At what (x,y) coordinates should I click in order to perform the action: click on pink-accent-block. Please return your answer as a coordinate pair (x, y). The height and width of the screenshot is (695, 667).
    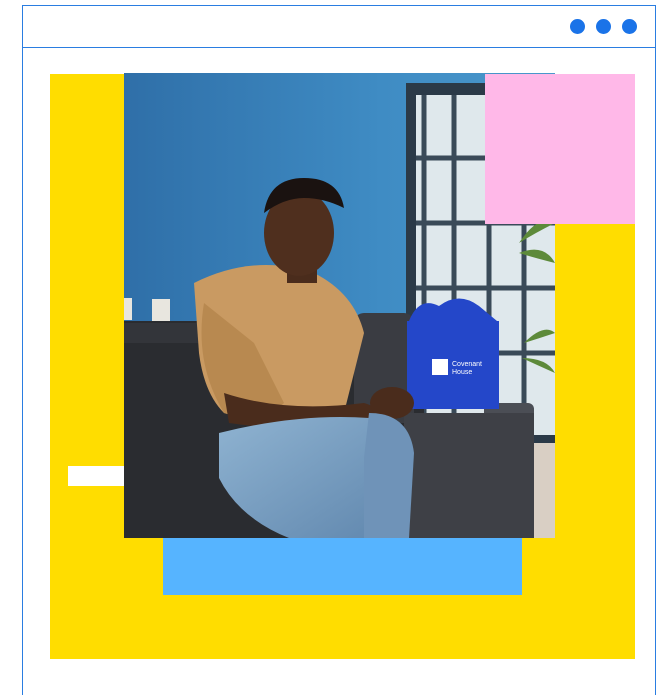
    Looking at the image, I should click on (560, 149).